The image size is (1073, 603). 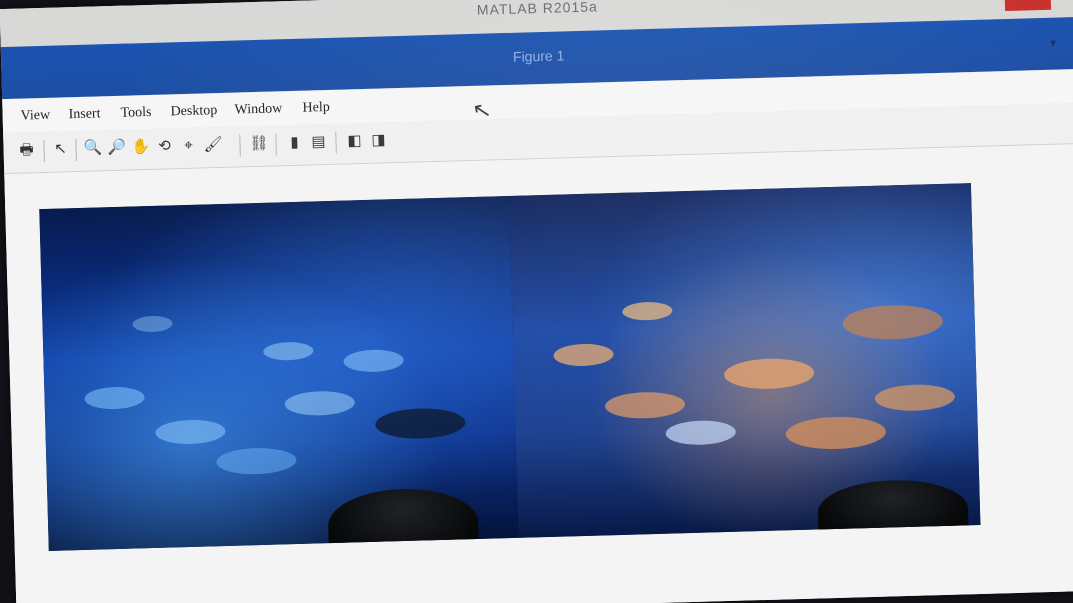 What do you see at coordinates (116, 148) in the screenshot?
I see `zoom-out-icon: 🔎` at bounding box center [116, 148].